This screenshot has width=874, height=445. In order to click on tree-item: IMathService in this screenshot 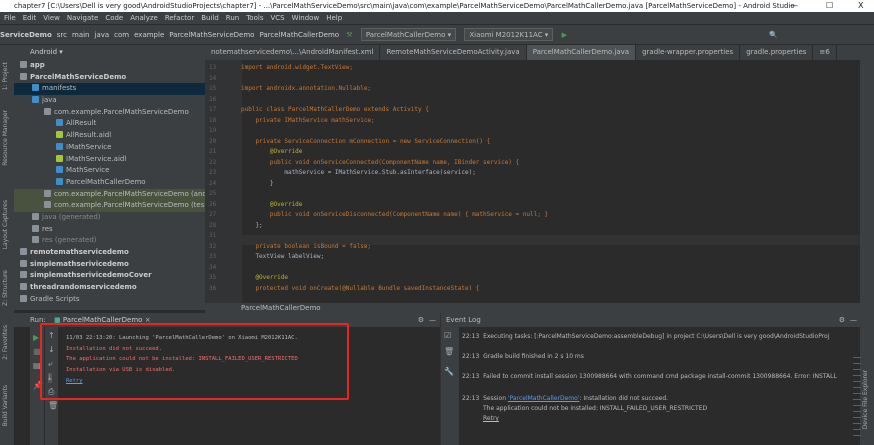, I will do `click(109, 148)`.